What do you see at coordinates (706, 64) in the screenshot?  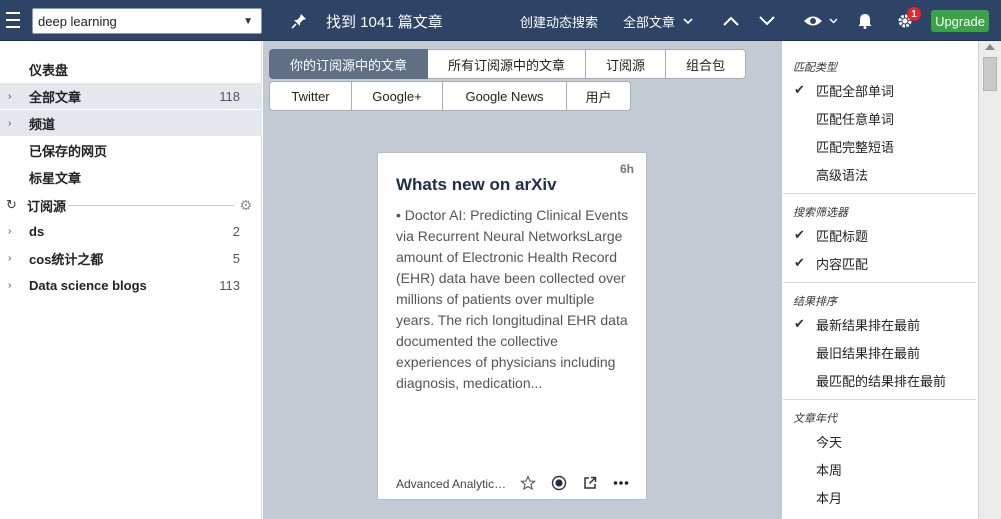 I see `tab-bundles: 组合包` at bounding box center [706, 64].